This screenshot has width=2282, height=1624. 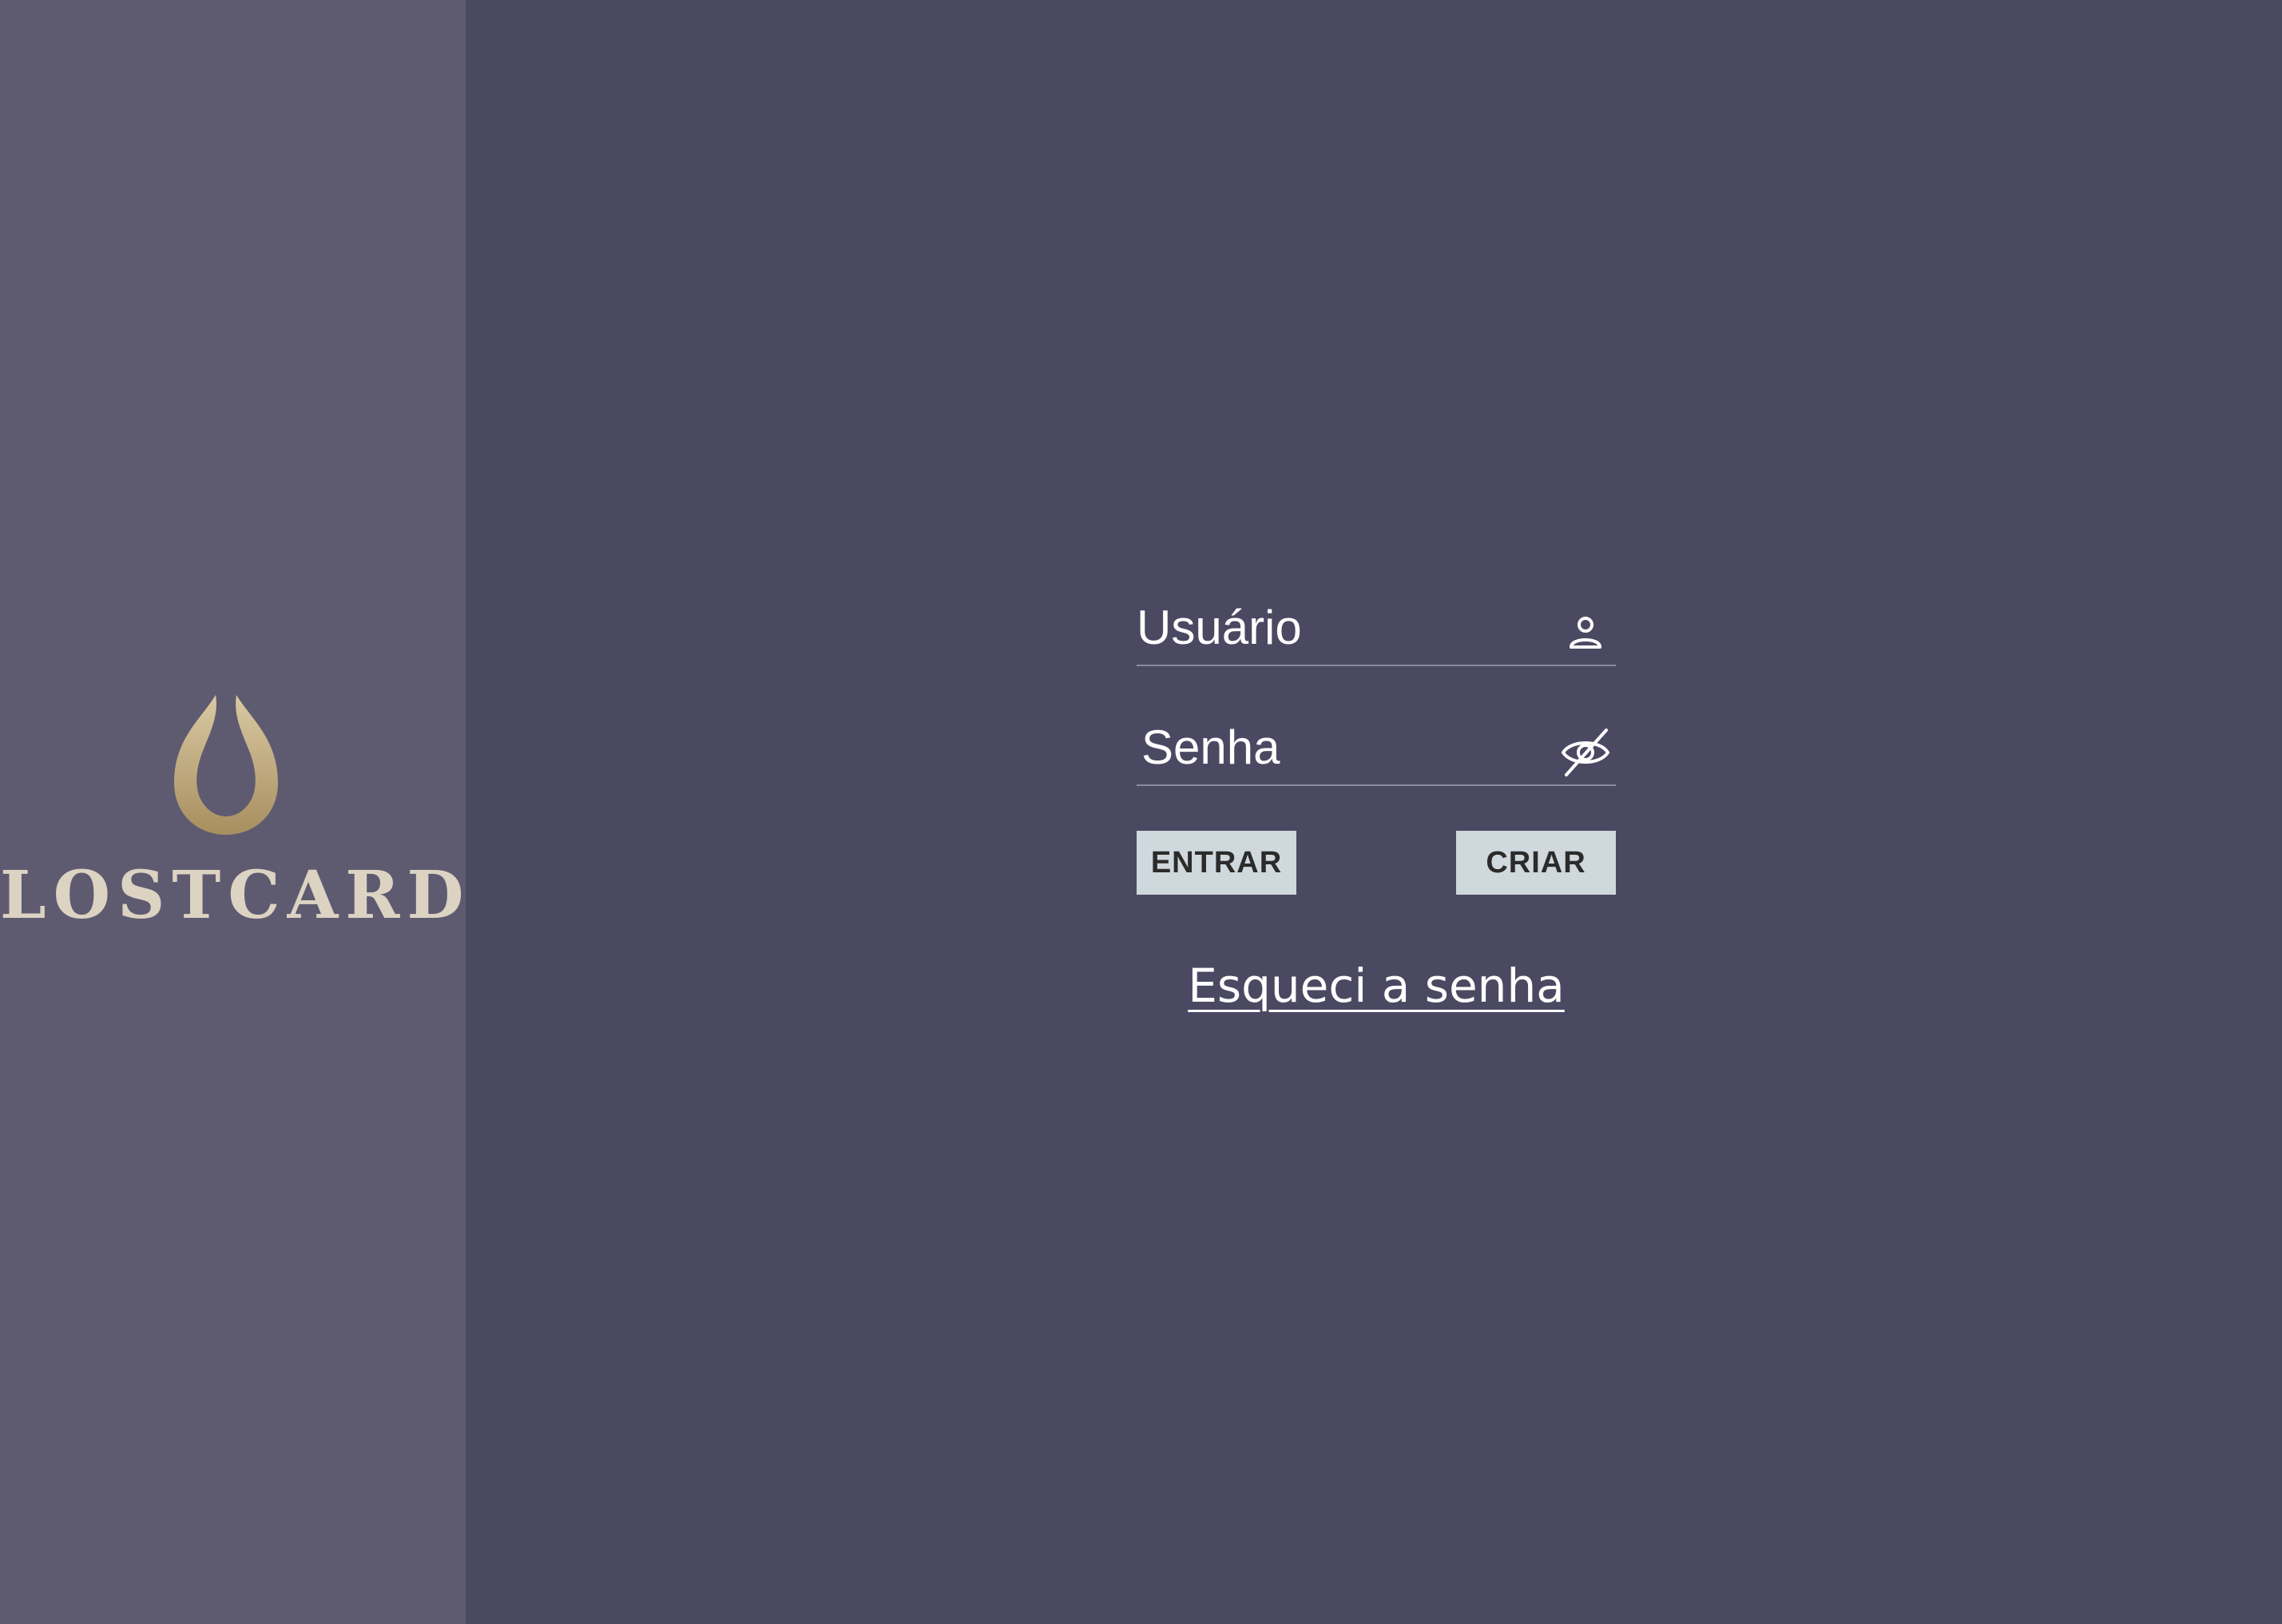 What do you see at coordinates (1536, 863) in the screenshot?
I see `create-button: CRIAR` at bounding box center [1536, 863].